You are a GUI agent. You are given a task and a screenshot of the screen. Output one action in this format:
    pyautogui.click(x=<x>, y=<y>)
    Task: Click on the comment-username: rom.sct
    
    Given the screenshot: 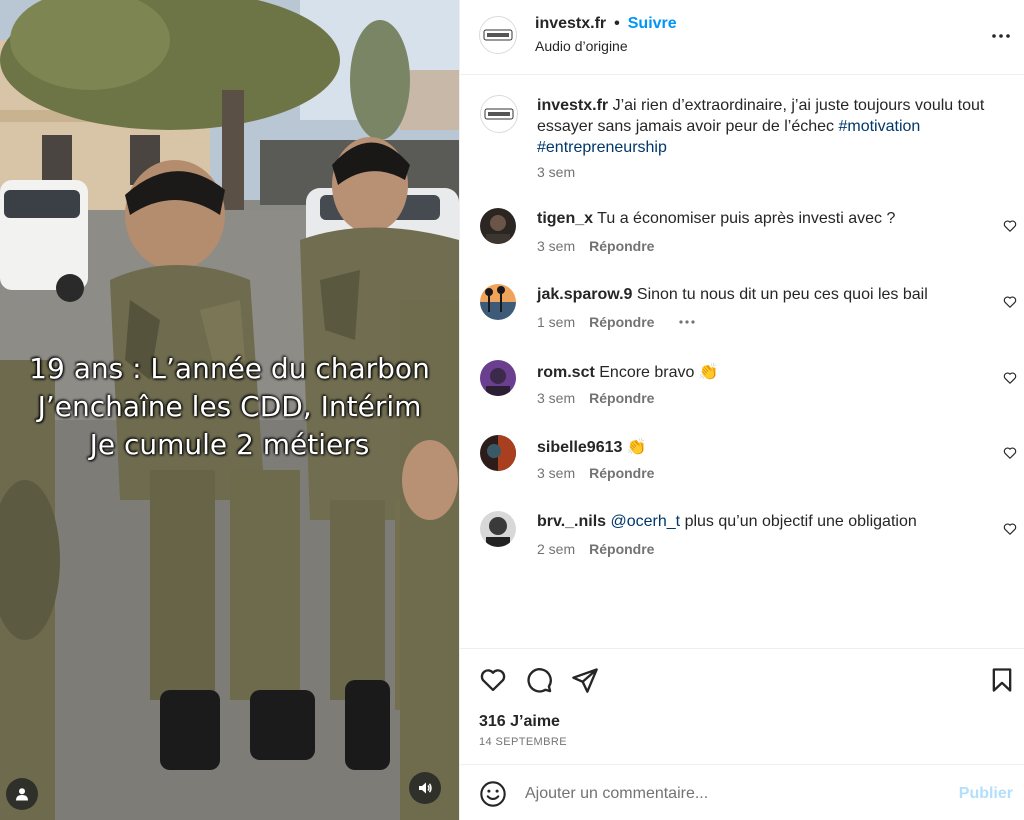 What is the action you would take?
    pyautogui.click(x=566, y=372)
    